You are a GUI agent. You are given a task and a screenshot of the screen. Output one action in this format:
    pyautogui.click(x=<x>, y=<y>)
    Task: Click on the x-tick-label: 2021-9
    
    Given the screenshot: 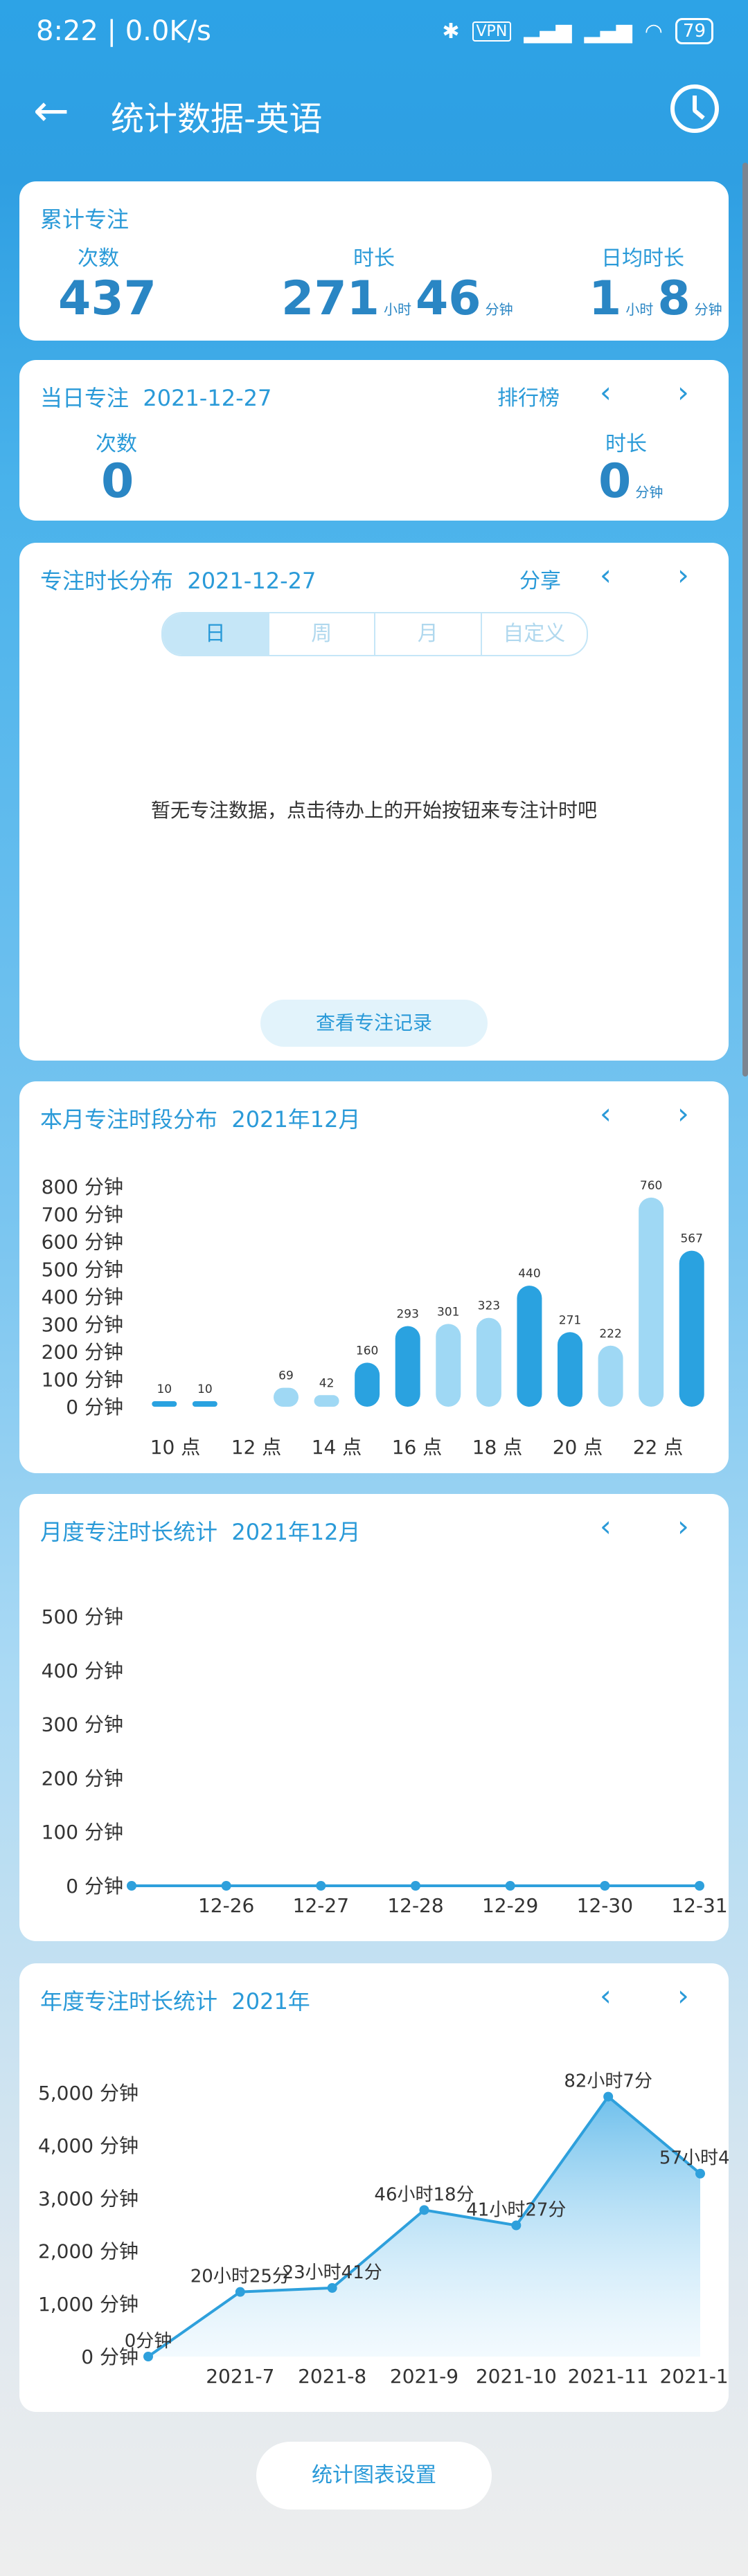 What is the action you would take?
    pyautogui.click(x=424, y=2376)
    